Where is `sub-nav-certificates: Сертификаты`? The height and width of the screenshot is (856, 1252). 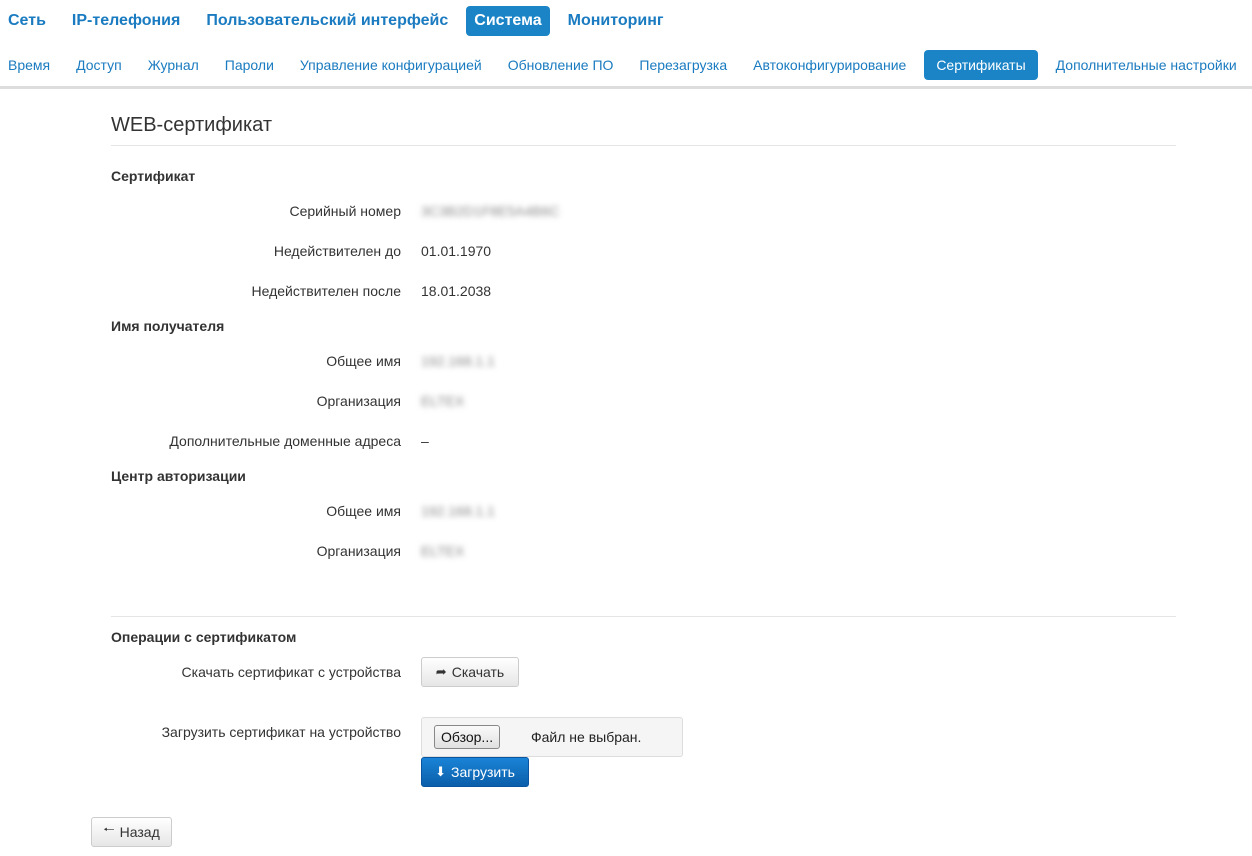
sub-nav-certificates: Сертификаты is located at coordinates (981, 65).